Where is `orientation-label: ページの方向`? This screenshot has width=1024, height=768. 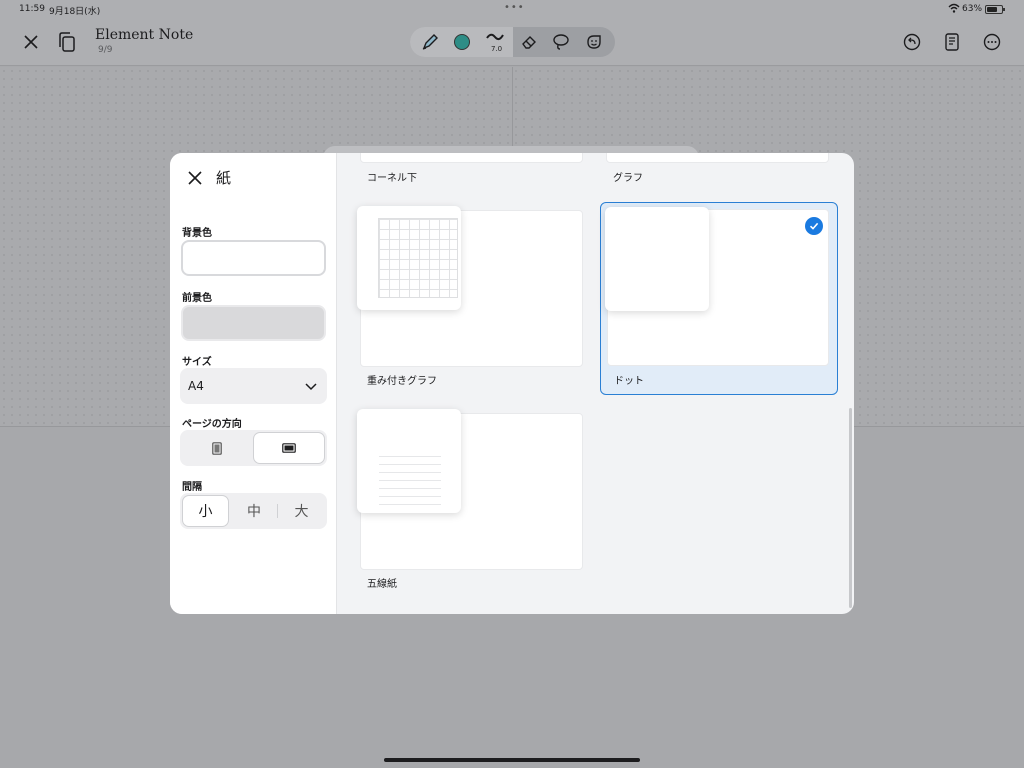
orientation-label: ページの方向 is located at coordinates (212, 424).